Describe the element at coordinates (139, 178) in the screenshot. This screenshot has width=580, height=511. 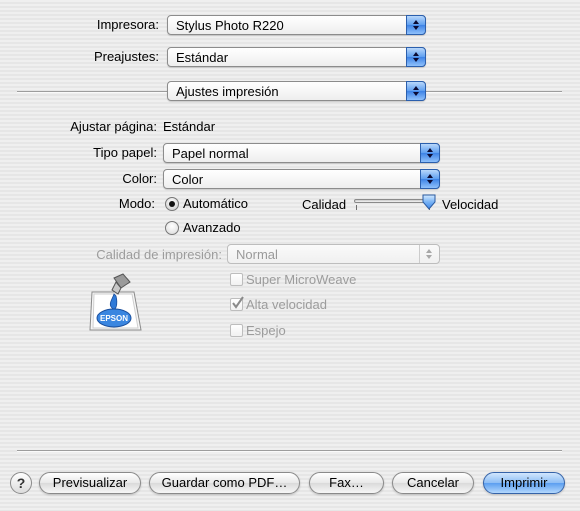
I see `color-label: Color:` at that location.